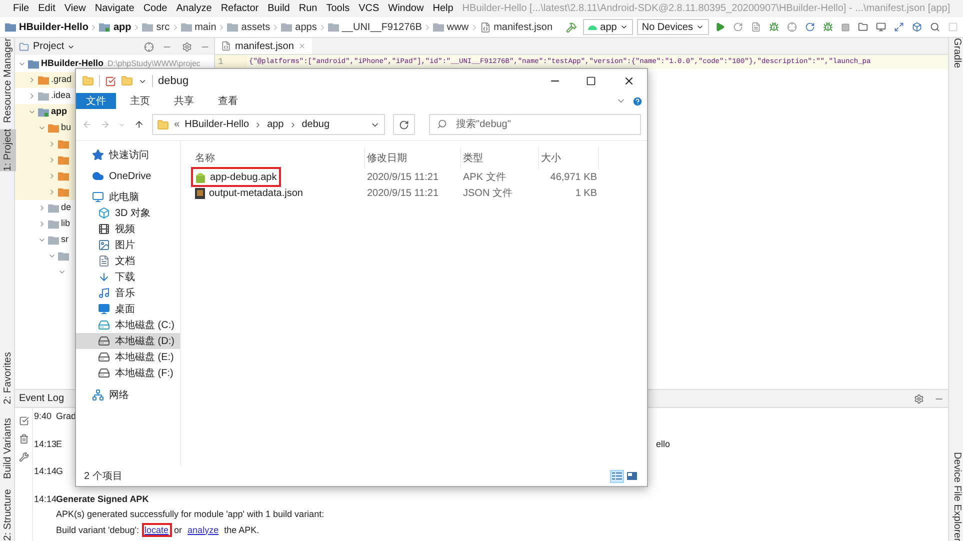 This screenshot has width=963, height=541. I want to click on column-header: 大小, so click(569, 158).